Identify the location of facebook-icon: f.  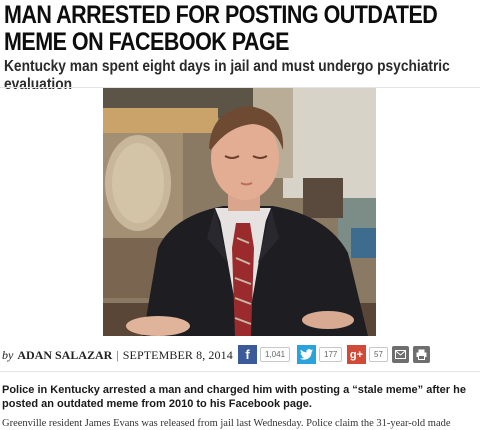
(247, 354).